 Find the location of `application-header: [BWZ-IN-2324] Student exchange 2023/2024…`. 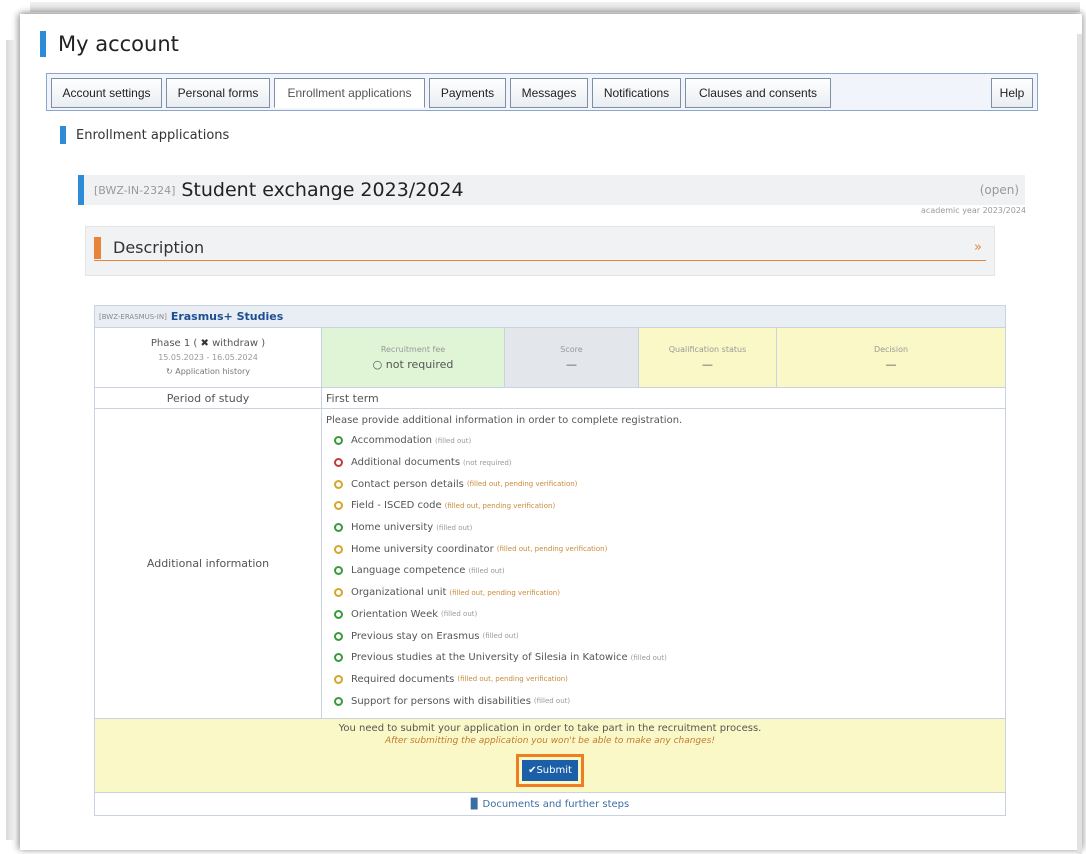

application-header: [BWZ-IN-2324] Student exchange 2023/2024… is located at coordinates (551, 190).